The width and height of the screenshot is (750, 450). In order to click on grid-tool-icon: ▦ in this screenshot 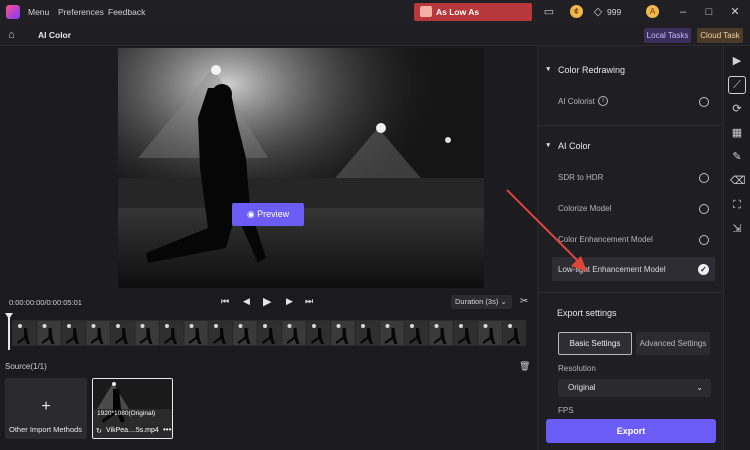, I will do `click(737, 133)`.